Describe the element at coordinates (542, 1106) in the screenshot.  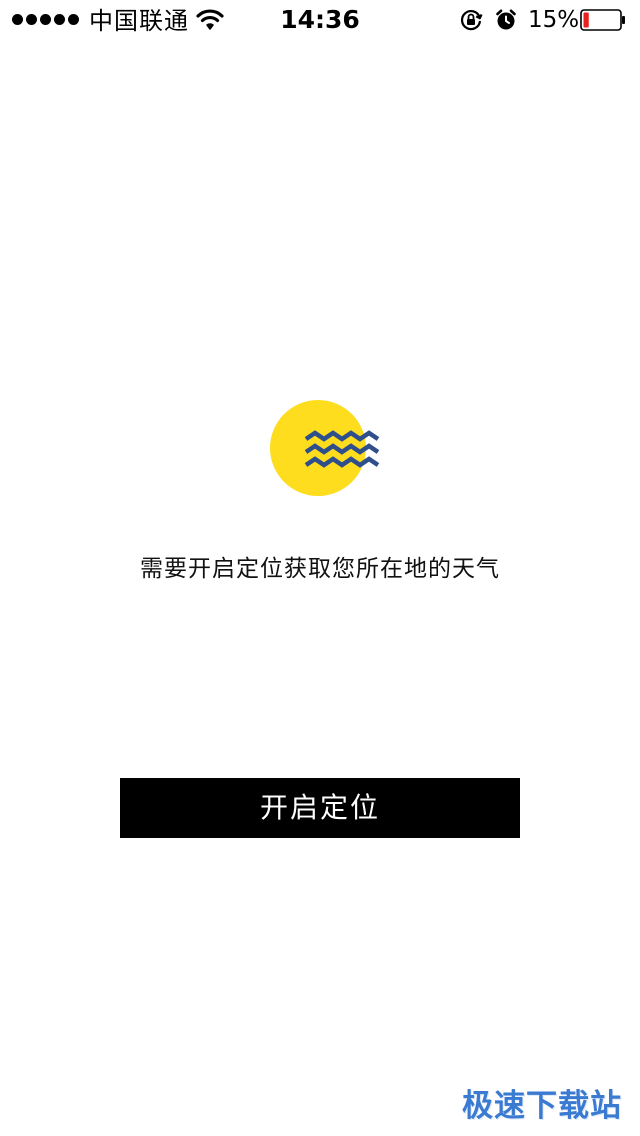
I see `site-watermark: 极速下载站` at that location.